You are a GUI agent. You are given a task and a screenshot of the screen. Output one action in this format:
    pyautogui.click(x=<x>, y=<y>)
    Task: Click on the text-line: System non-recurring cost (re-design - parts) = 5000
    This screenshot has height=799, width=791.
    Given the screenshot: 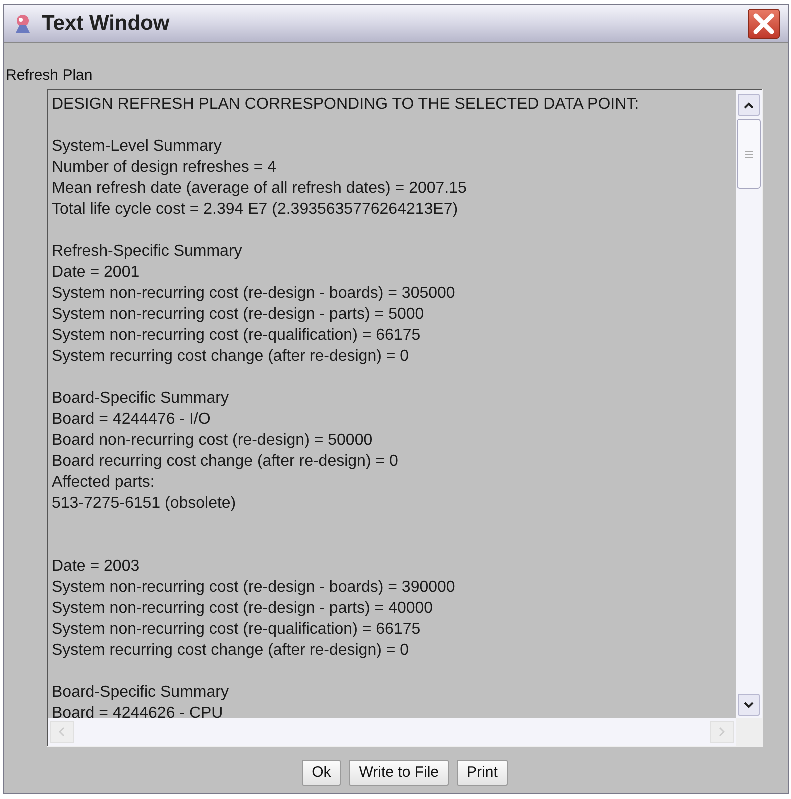 What is the action you would take?
    pyautogui.click(x=238, y=315)
    